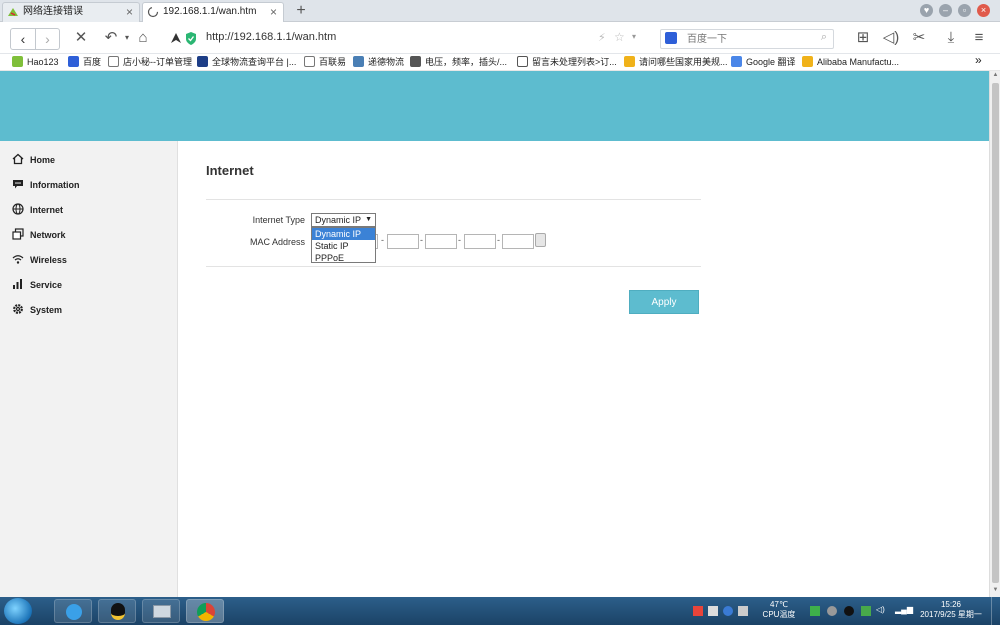 The height and width of the screenshot is (625, 1000). What do you see at coordinates (33, 160) in the screenshot?
I see `sidebar-item-home: Home` at bounding box center [33, 160].